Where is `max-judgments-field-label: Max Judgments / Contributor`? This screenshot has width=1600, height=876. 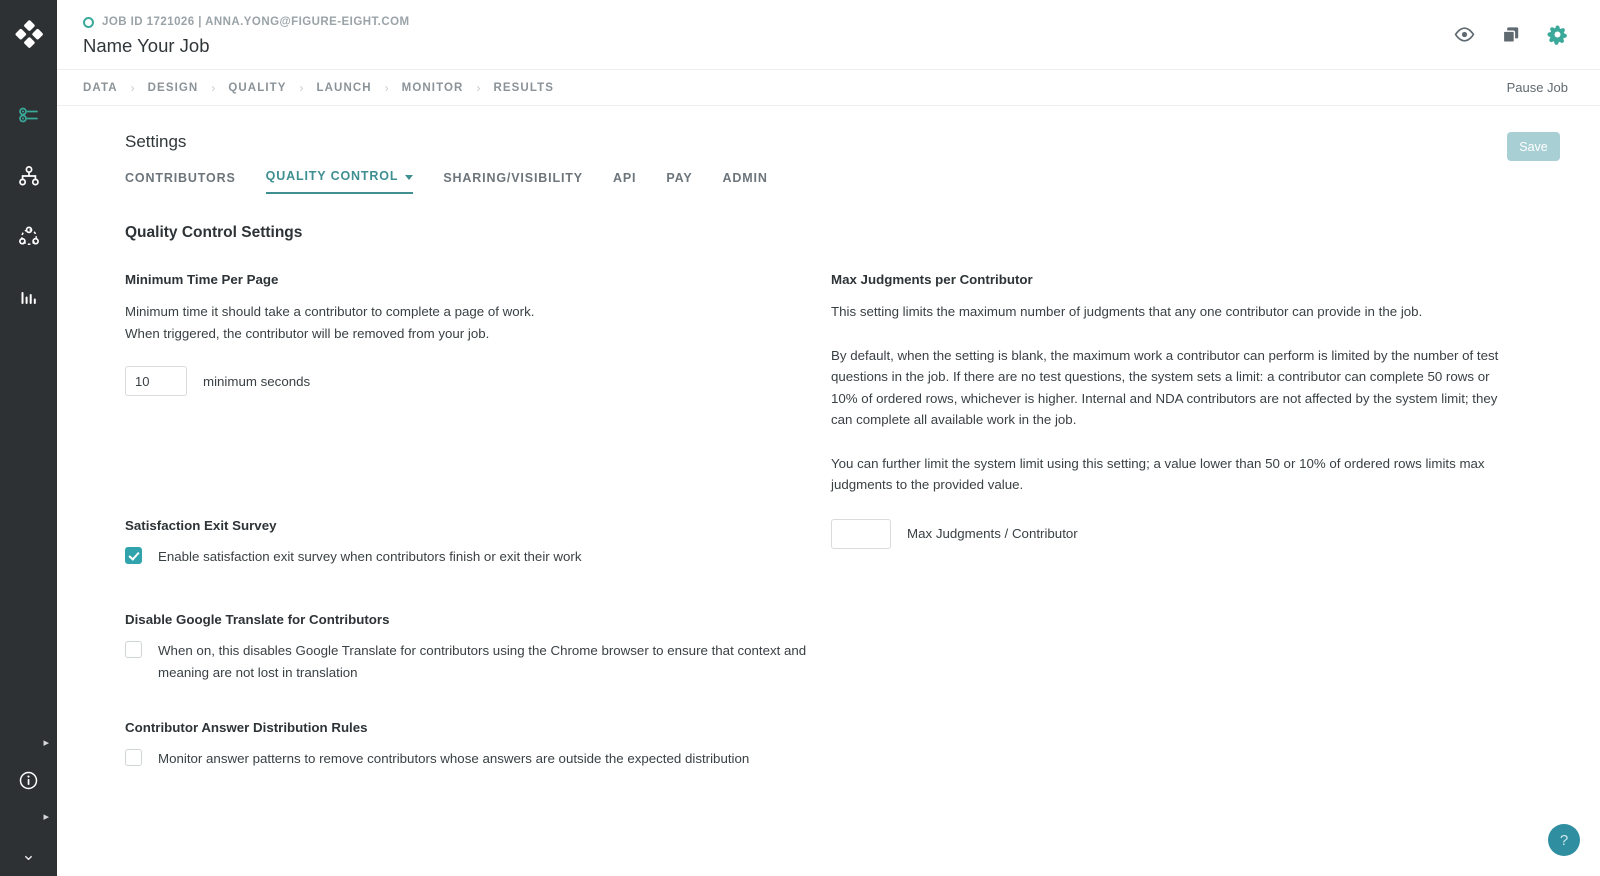 max-judgments-field-label: Max Judgments / Contributor is located at coordinates (992, 533).